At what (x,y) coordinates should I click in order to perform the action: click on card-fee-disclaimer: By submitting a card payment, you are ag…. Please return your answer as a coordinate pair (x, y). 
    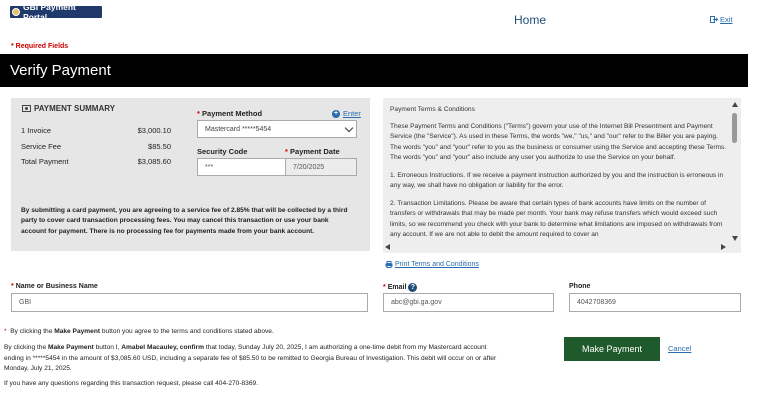
    Looking at the image, I should click on (184, 221).